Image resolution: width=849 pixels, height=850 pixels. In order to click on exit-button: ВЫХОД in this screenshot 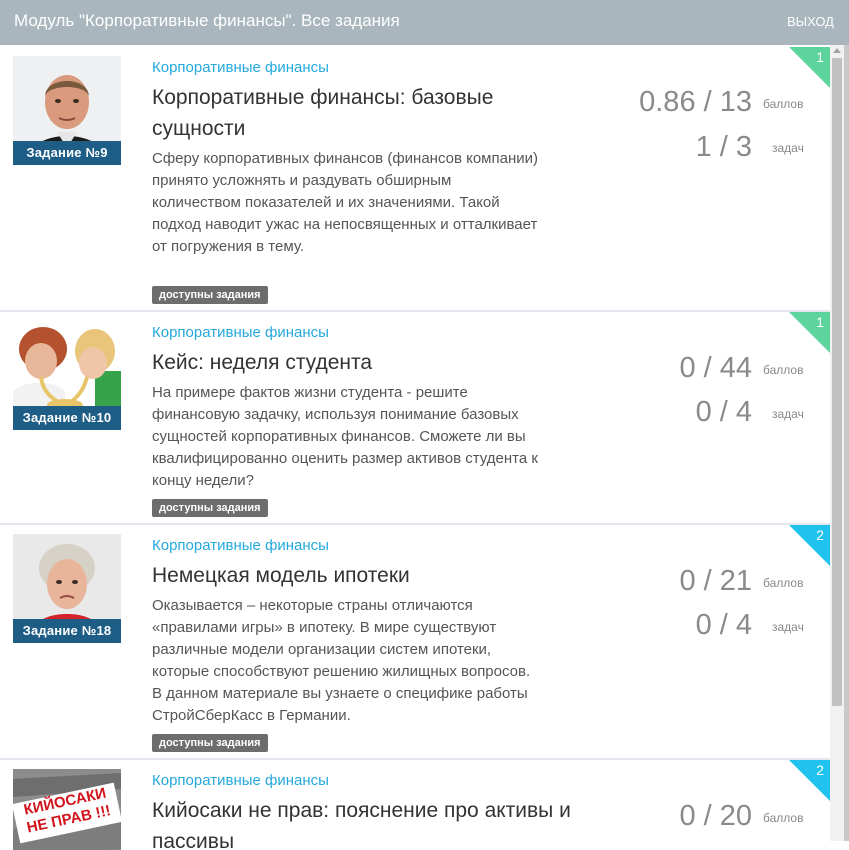, I will do `click(810, 21)`.